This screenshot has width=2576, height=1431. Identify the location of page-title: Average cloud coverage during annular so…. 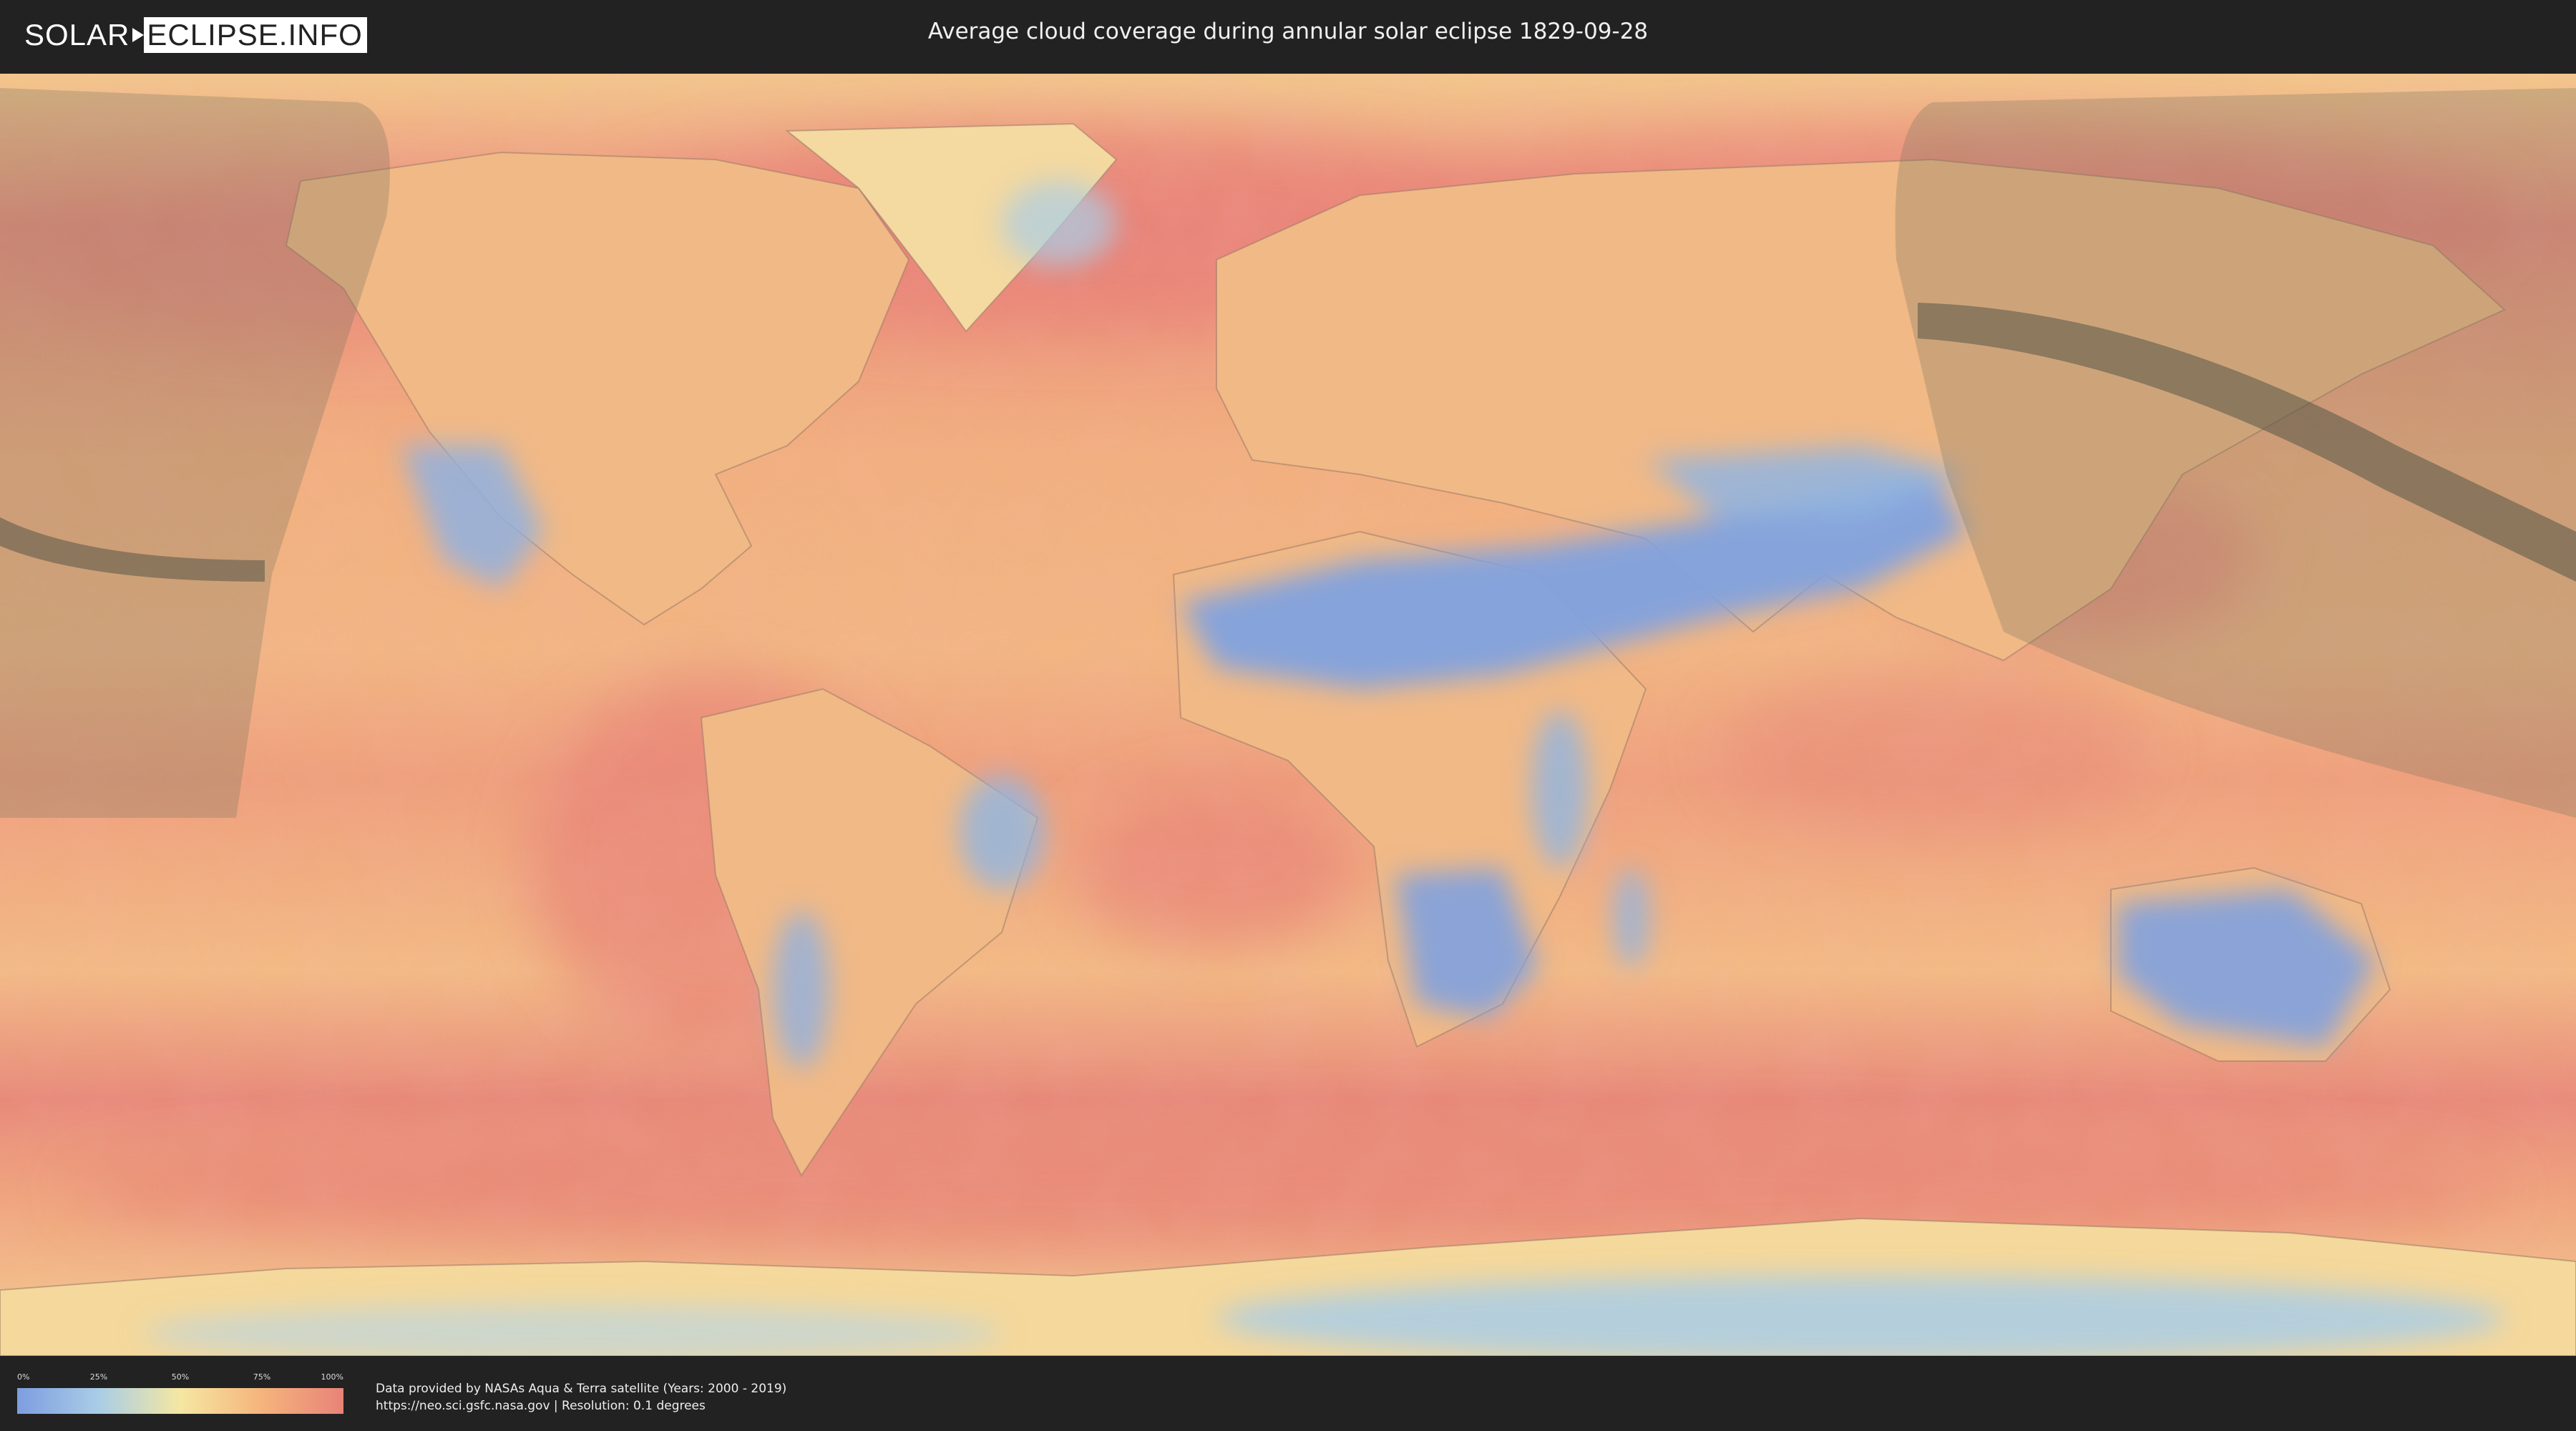
(1288, 31).